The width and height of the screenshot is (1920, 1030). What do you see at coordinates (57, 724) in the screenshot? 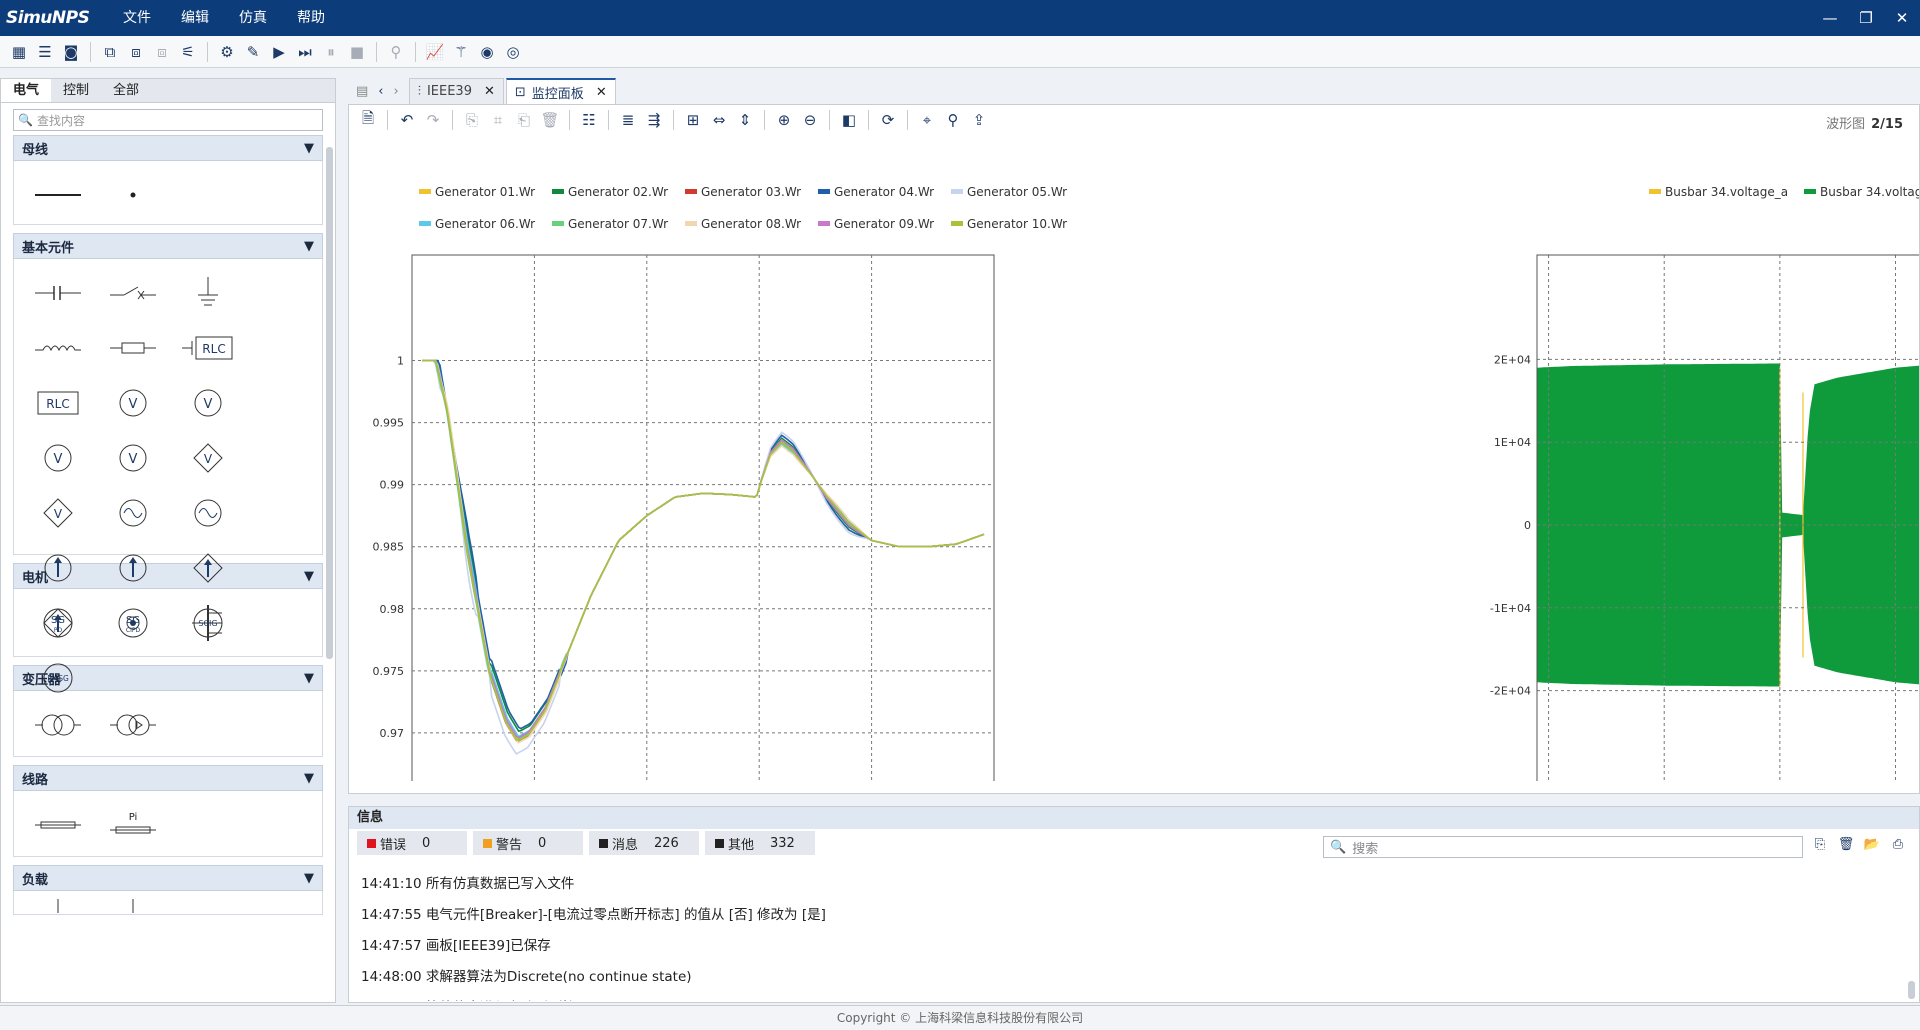
I see `transformer-2w-icon` at bounding box center [57, 724].